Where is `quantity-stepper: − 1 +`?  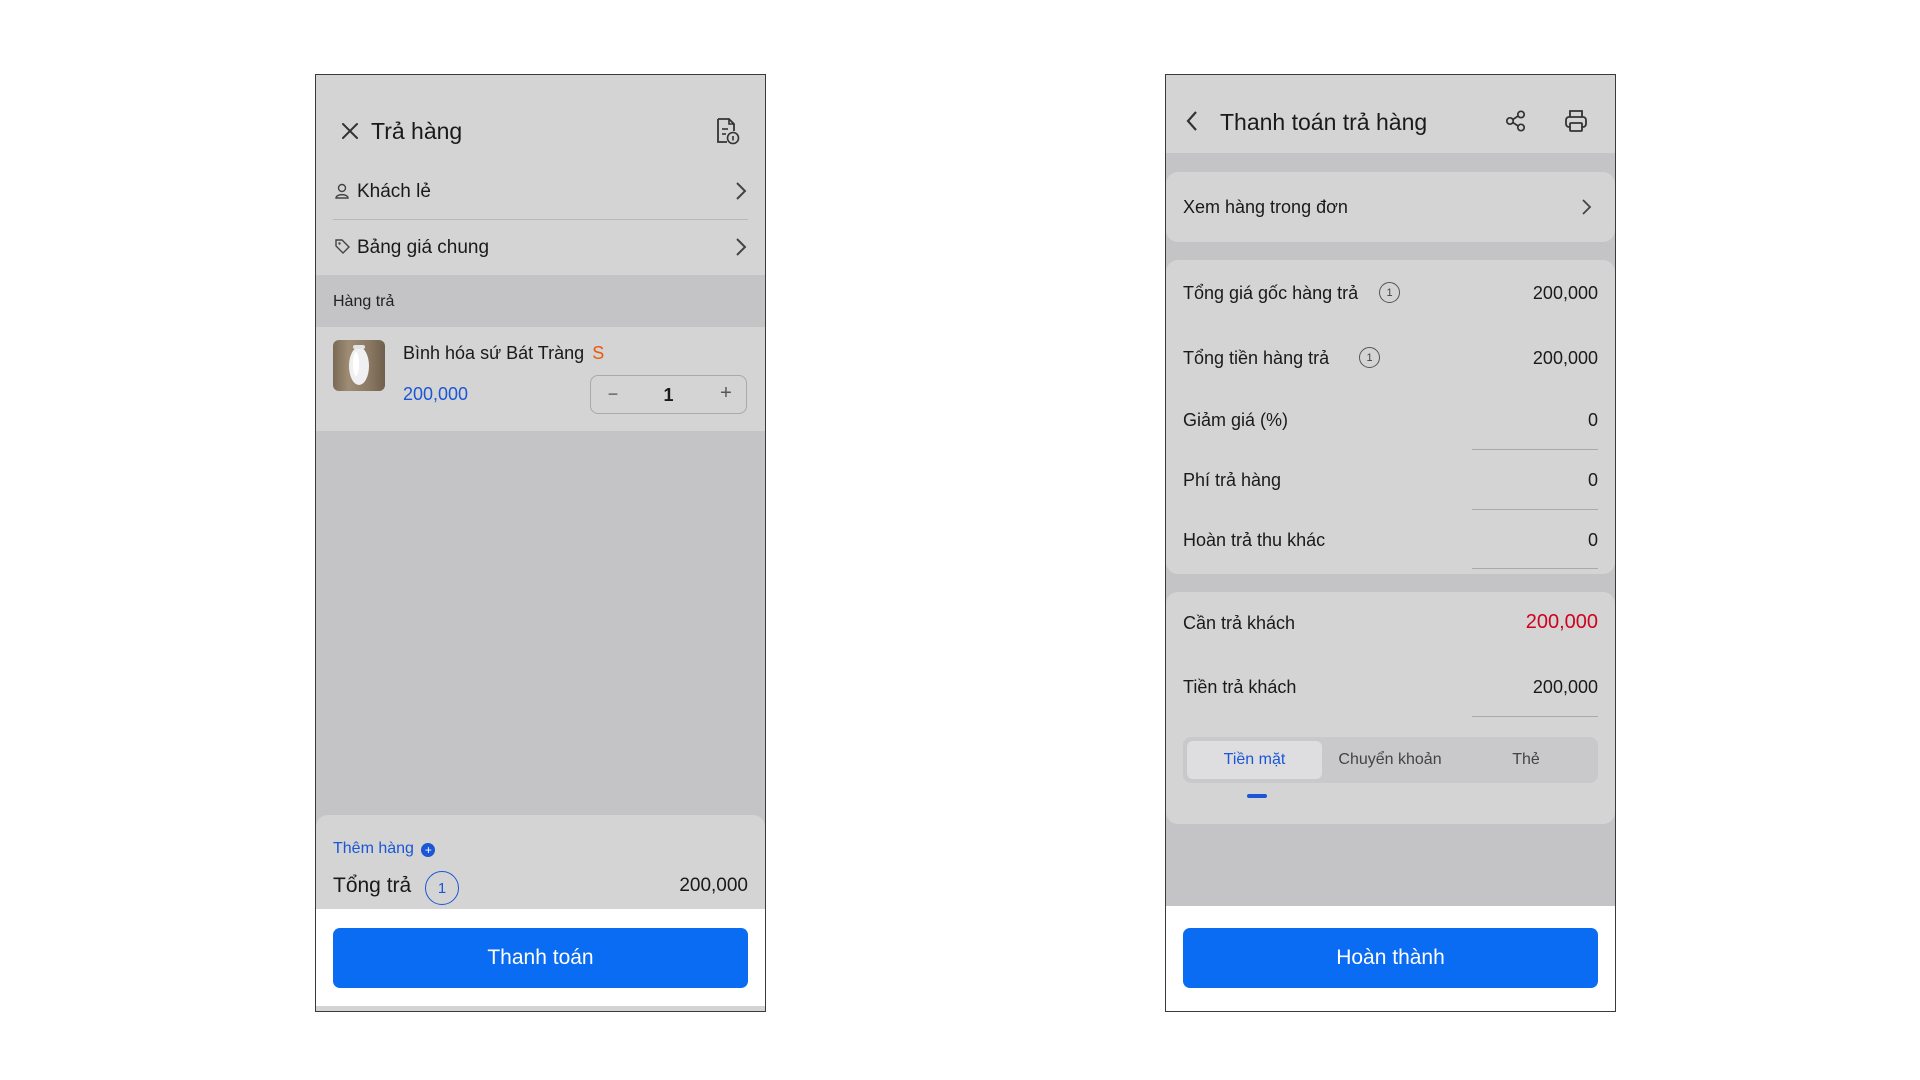
quantity-stepper: − 1 + is located at coordinates (668, 394).